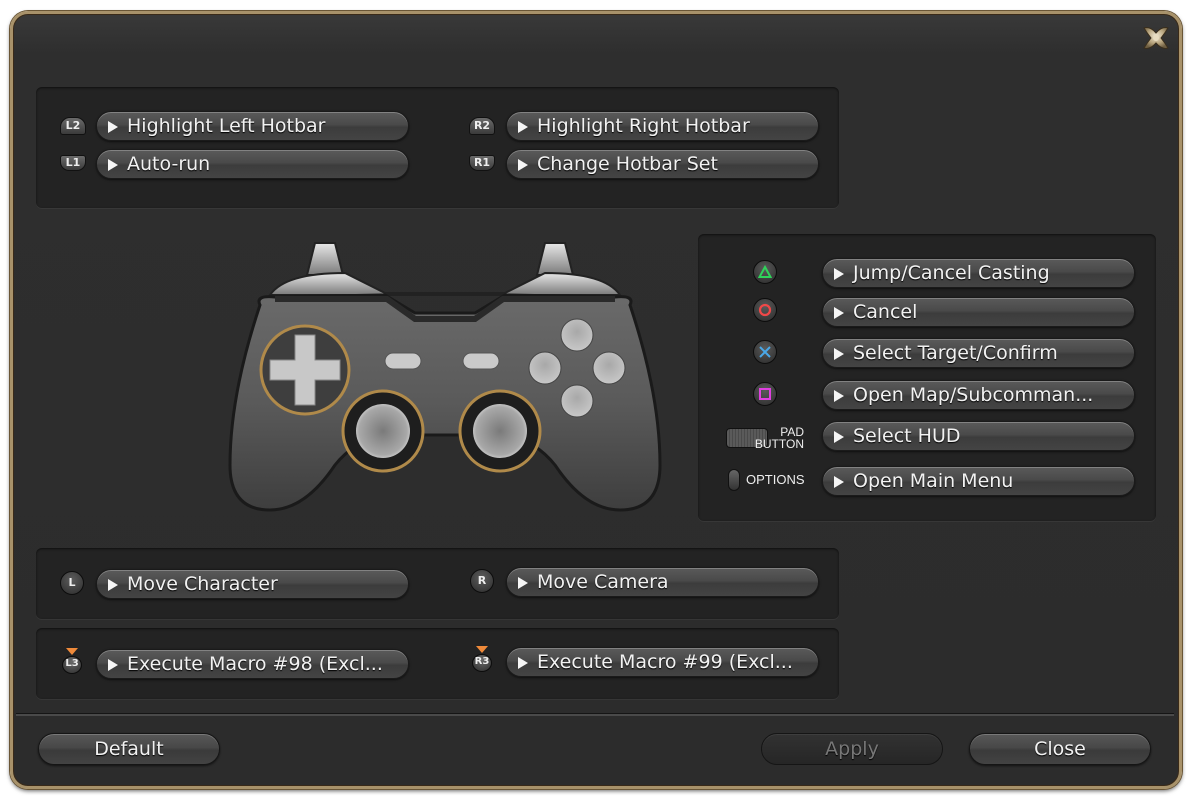 This screenshot has width=1194, height=798. I want to click on l2-action-button: Highlight Left Hotbar, so click(252, 126).